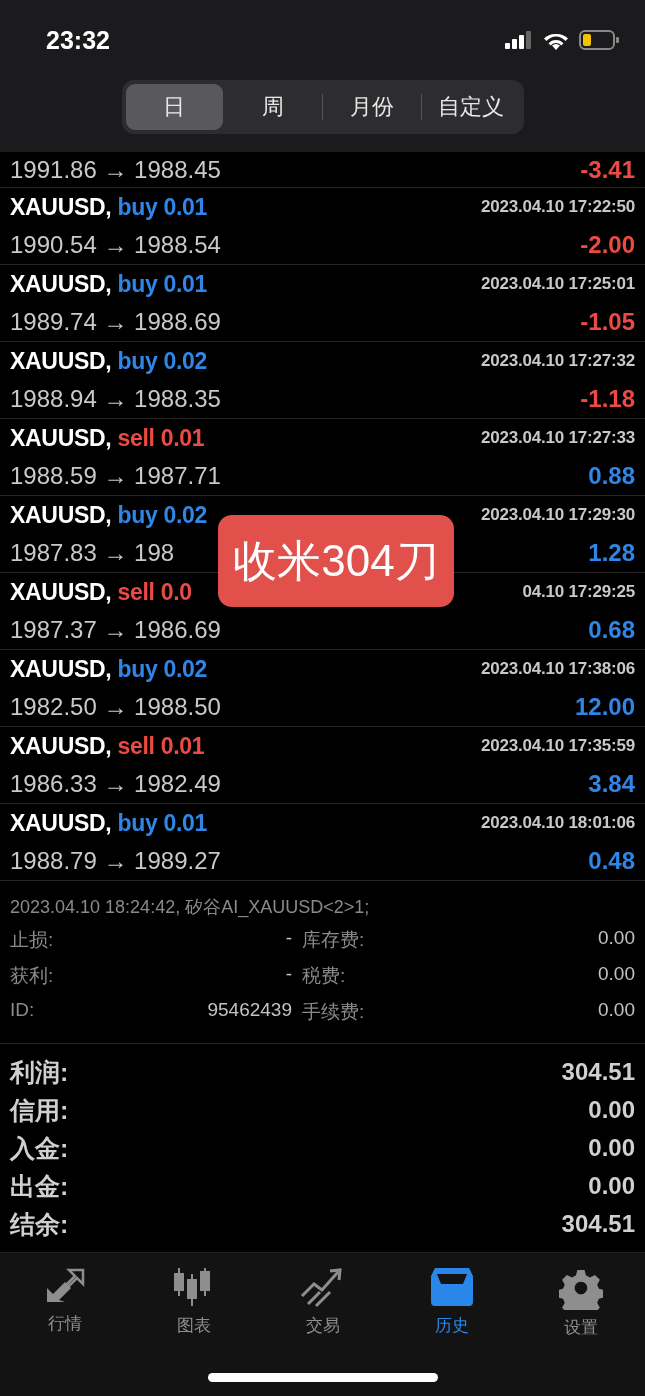 The image size is (645, 1396). What do you see at coordinates (115, 476) in the screenshot?
I see `price-range: 1988.59 → 1987.71` at bounding box center [115, 476].